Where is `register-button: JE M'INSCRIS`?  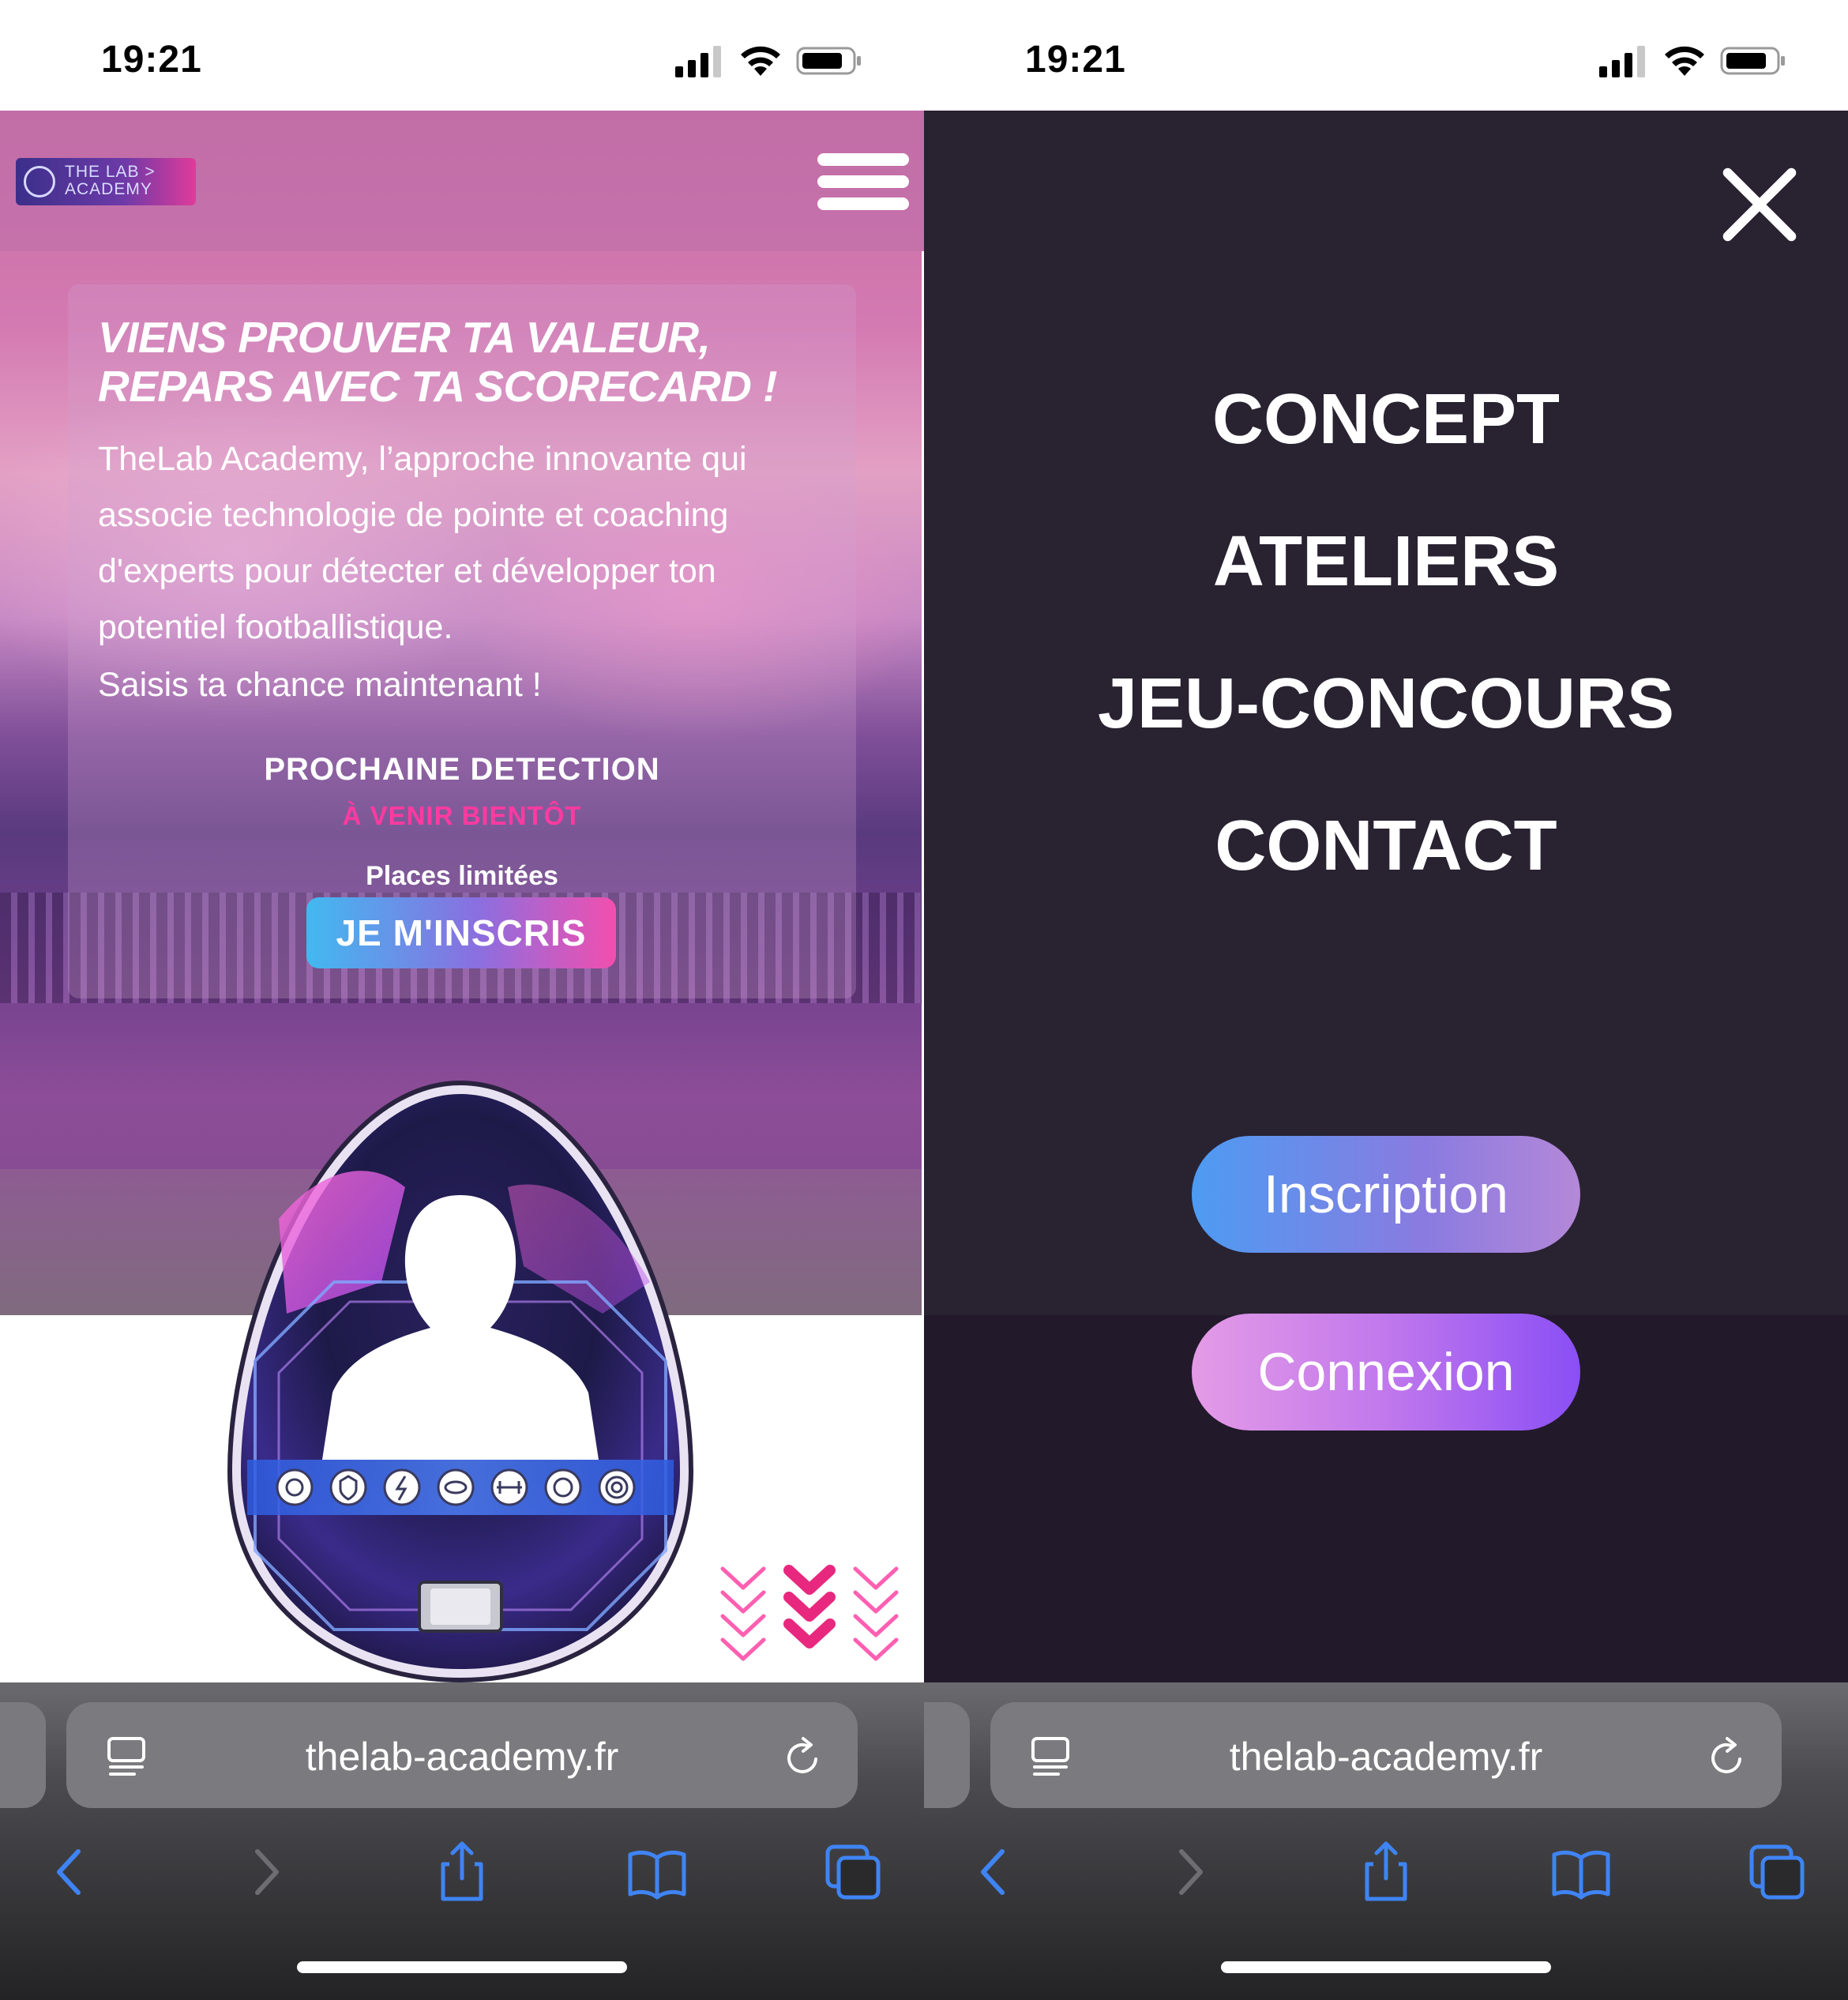 register-button: JE M'INSCRIS is located at coordinates (461, 933).